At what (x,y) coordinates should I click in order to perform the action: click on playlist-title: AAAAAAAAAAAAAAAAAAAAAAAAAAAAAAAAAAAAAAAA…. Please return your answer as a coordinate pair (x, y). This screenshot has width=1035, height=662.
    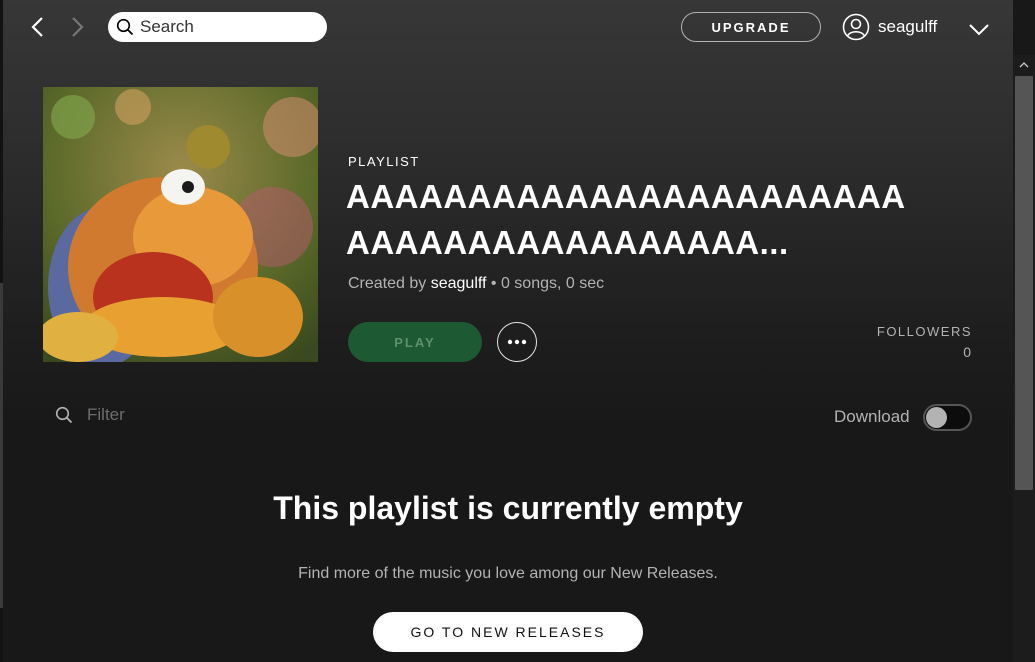
    Looking at the image, I should click on (626, 219).